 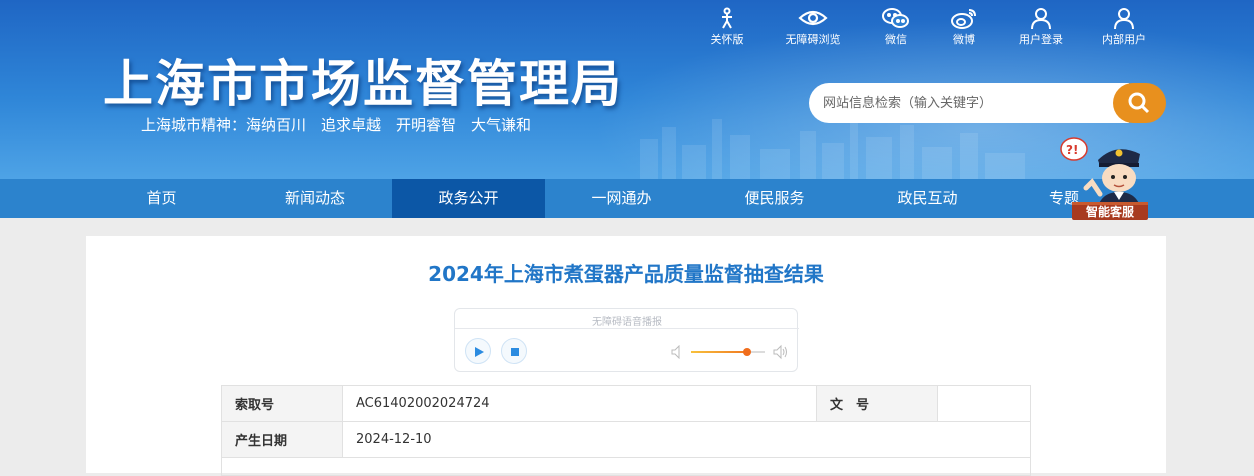 I want to click on search-icon, so click(x=1139, y=103).